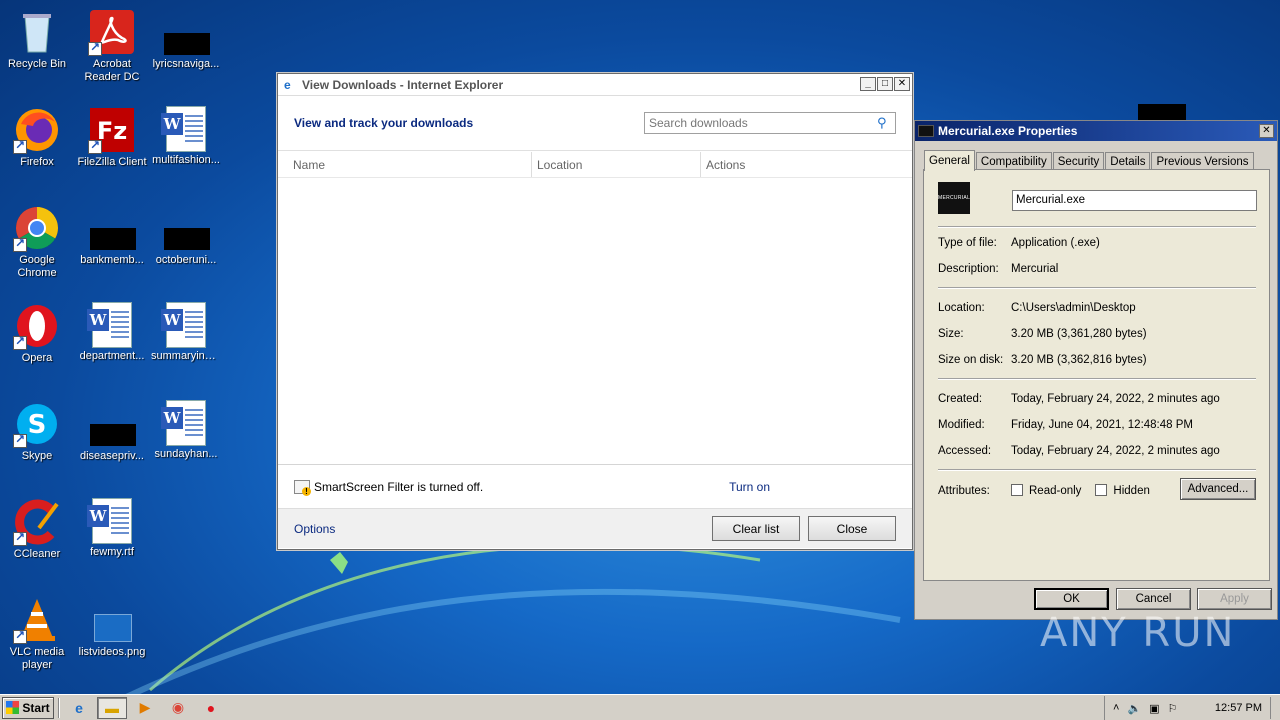  I want to click on smartscreen-status: SmartScreen Filter is turned off., so click(399, 486).